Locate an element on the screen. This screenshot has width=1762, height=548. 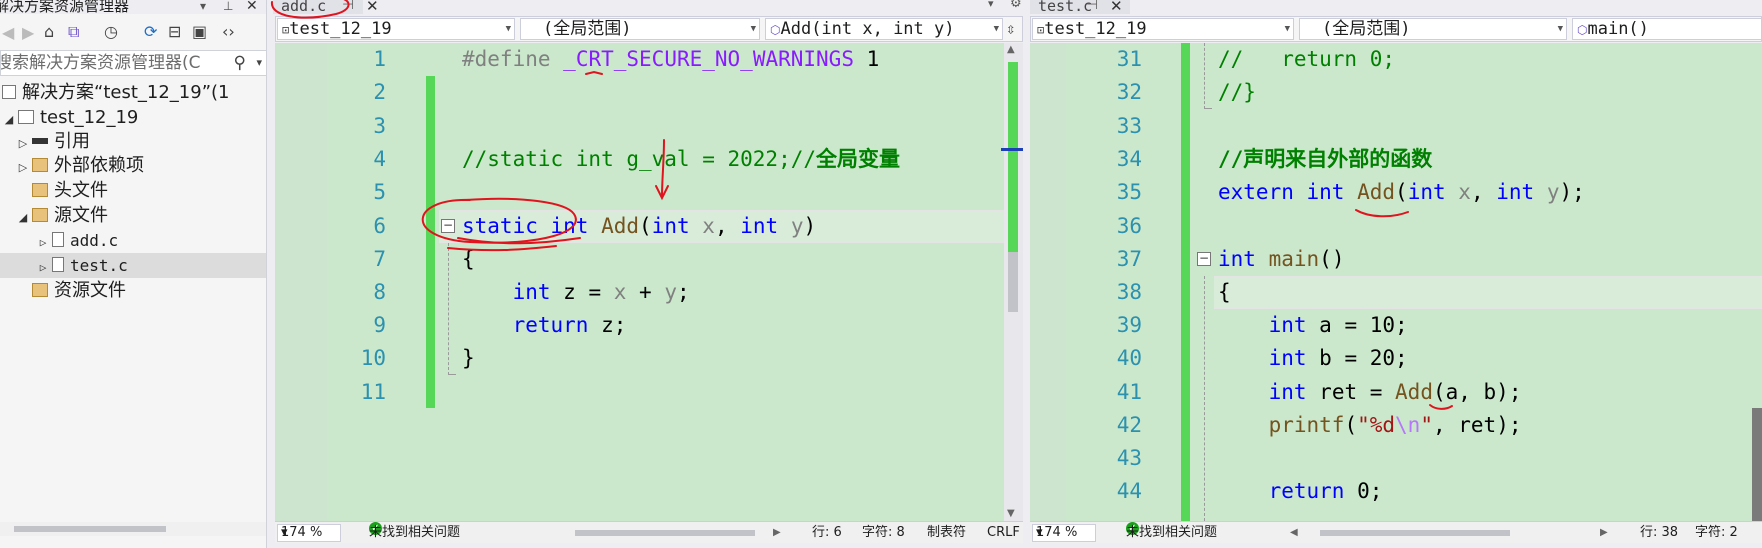
home-icon: ⌂ is located at coordinates (49, 31).